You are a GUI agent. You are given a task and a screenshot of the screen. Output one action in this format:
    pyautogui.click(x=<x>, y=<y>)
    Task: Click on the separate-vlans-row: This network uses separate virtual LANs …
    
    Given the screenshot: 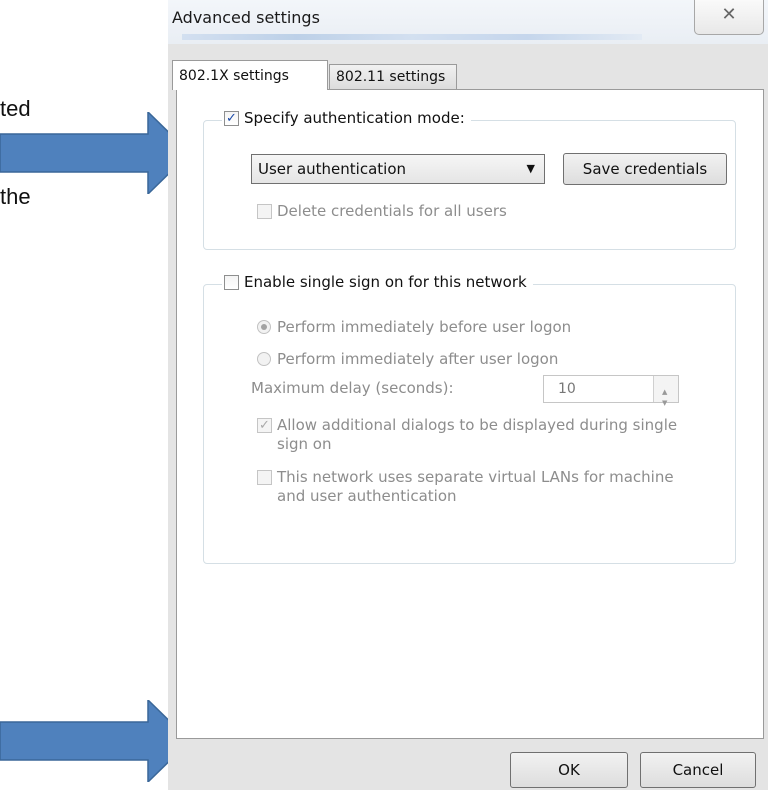 What is the action you would take?
    pyautogui.click(x=465, y=487)
    